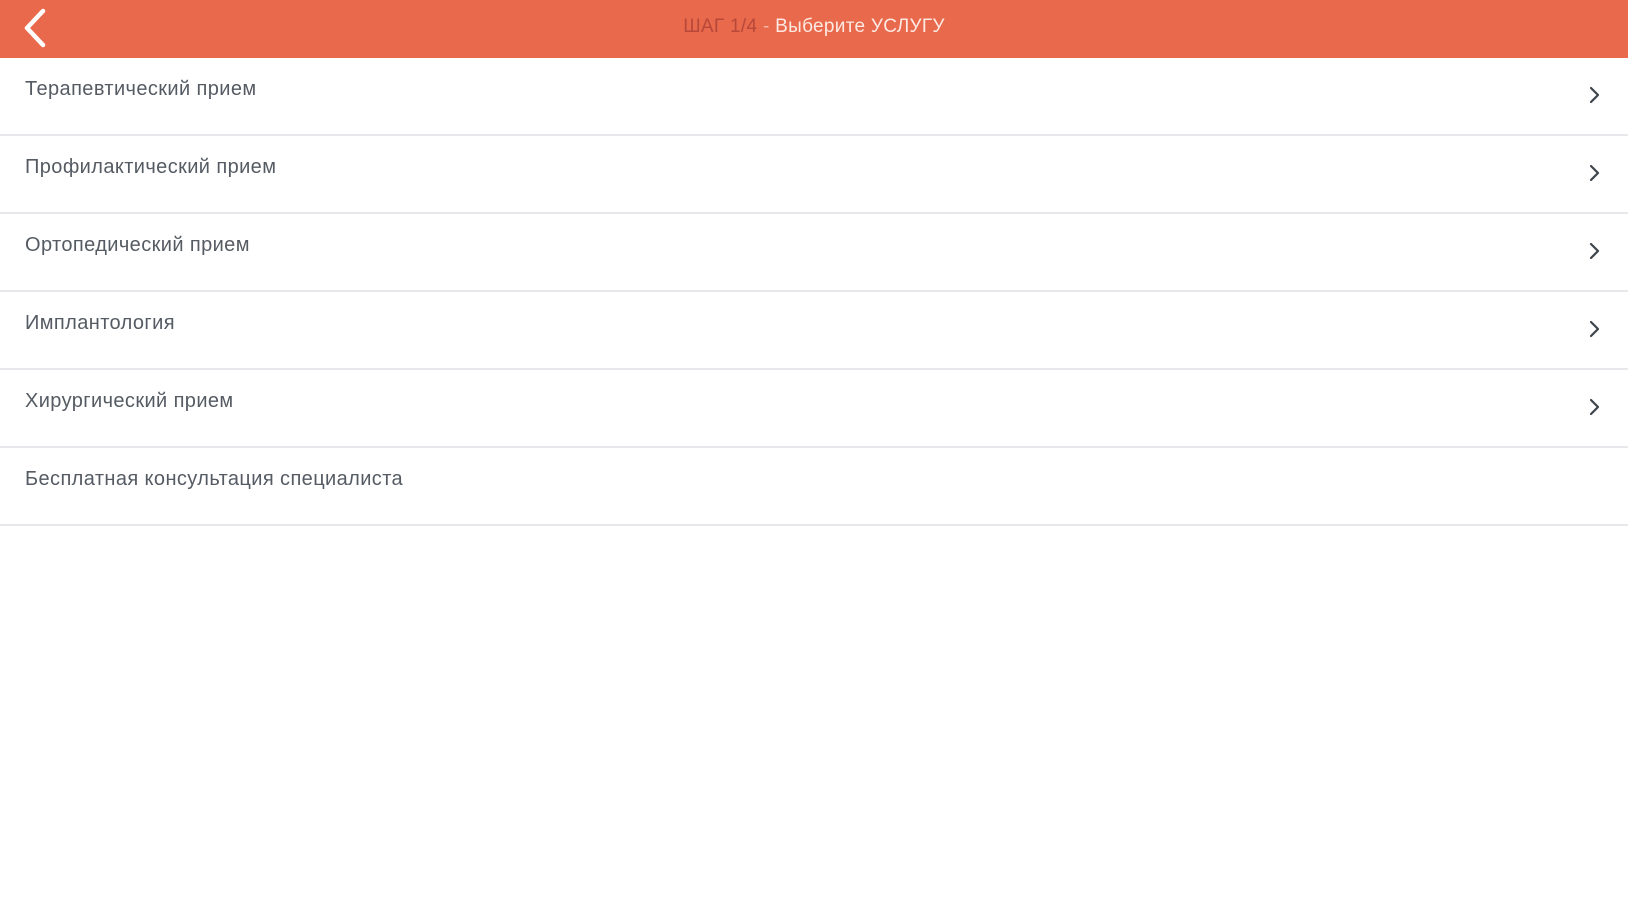  Describe the element at coordinates (100, 323) in the screenshot. I see `list-item-label: Имплантология` at that location.